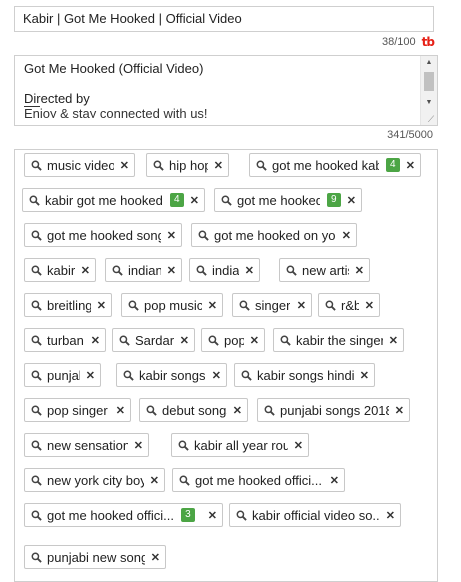 The width and height of the screenshot is (461, 582). Describe the element at coordinates (431, 119) in the screenshot. I see `resize-grip-icon: ⟋` at that location.